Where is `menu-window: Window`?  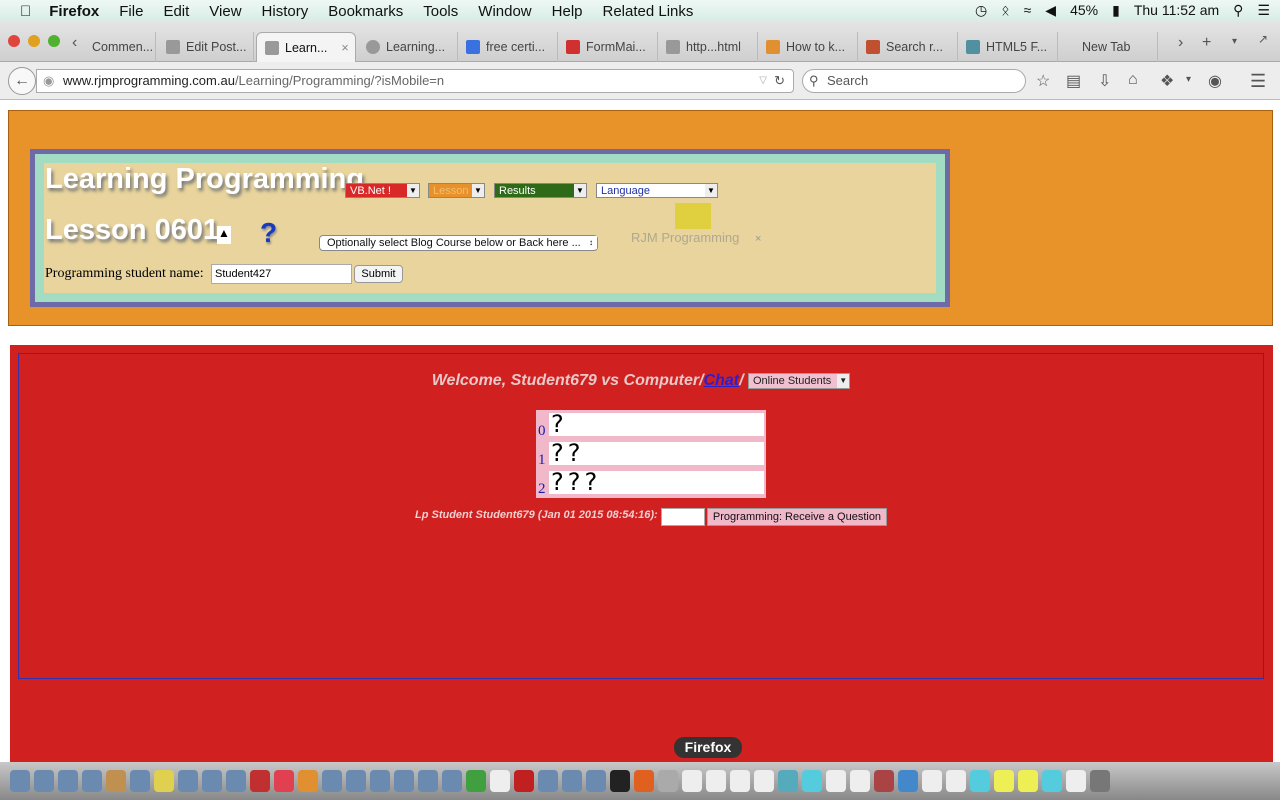 menu-window: Window is located at coordinates (504, 11).